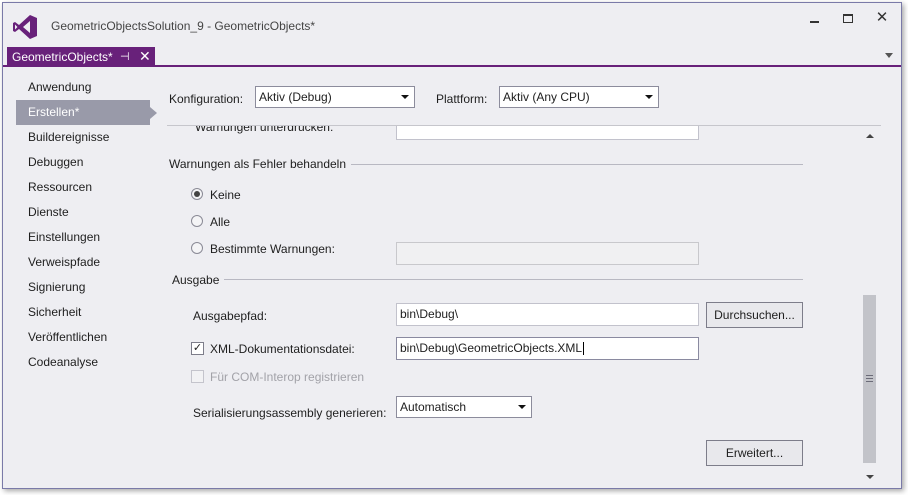 This screenshot has height=495, width=908. What do you see at coordinates (220, 222) in the screenshot?
I see `radio-all-label: Alle` at bounding box center [220, 222].